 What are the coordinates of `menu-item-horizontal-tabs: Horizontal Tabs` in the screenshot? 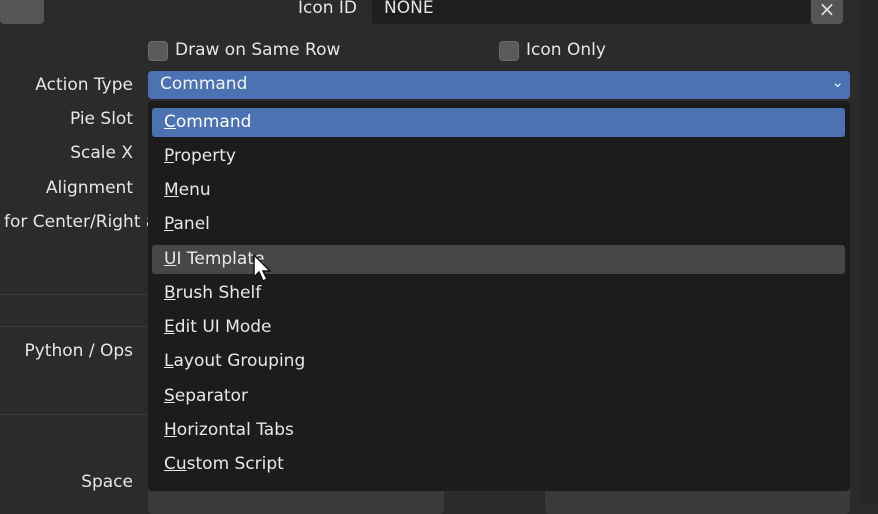 It's located at (498, 430).